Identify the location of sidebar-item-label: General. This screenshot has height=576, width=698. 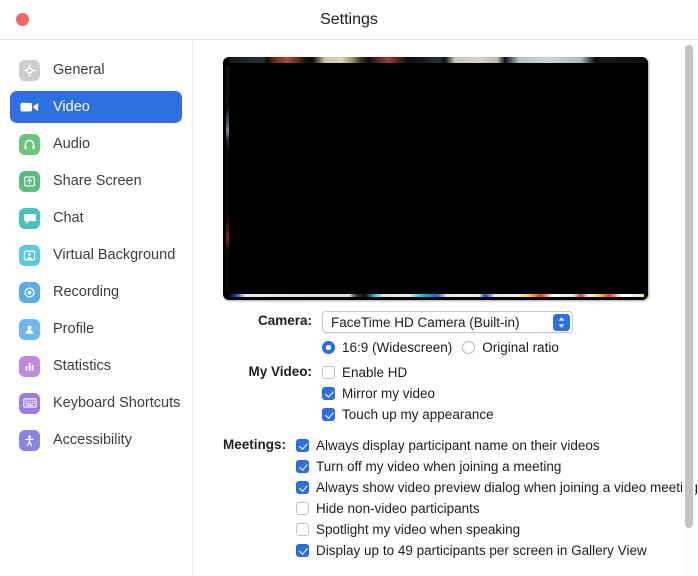
(79, 70).